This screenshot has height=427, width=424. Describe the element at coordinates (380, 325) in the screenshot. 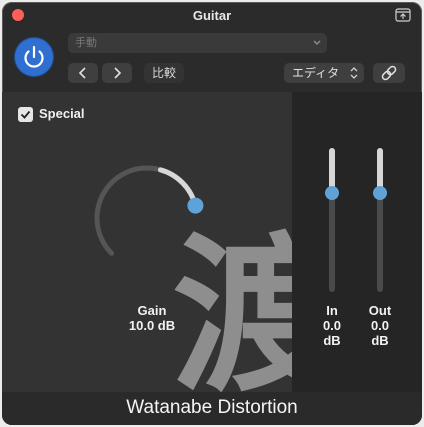

I see `out-value: 0.0` at that location.